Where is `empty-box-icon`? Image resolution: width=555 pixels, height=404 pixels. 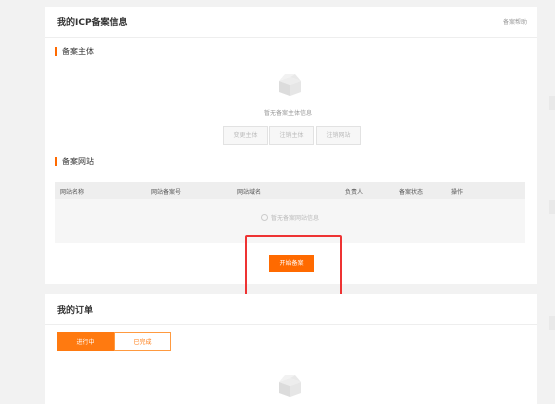
empty-box-icon is located at coordinates (290, 85).